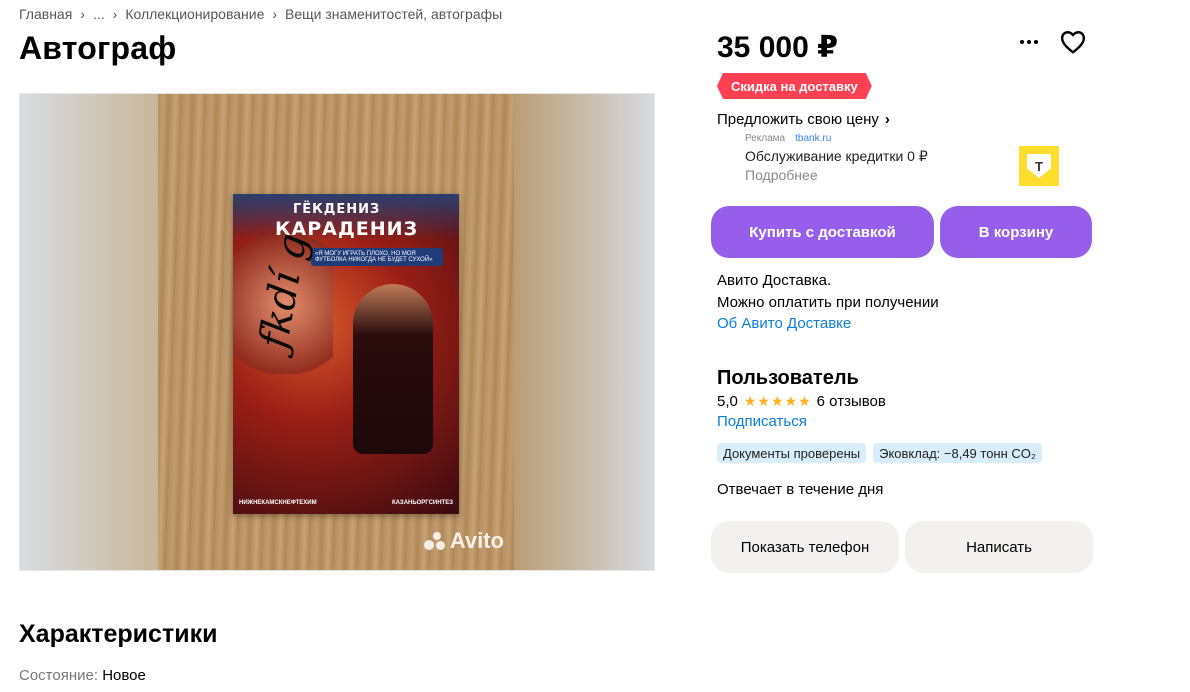 This screenshot has height=692, width=1190. What do you see at coordinates (118, 634) in the screenshot?
I see `specs-title: Характеристики` at bounding box center [118, 634].